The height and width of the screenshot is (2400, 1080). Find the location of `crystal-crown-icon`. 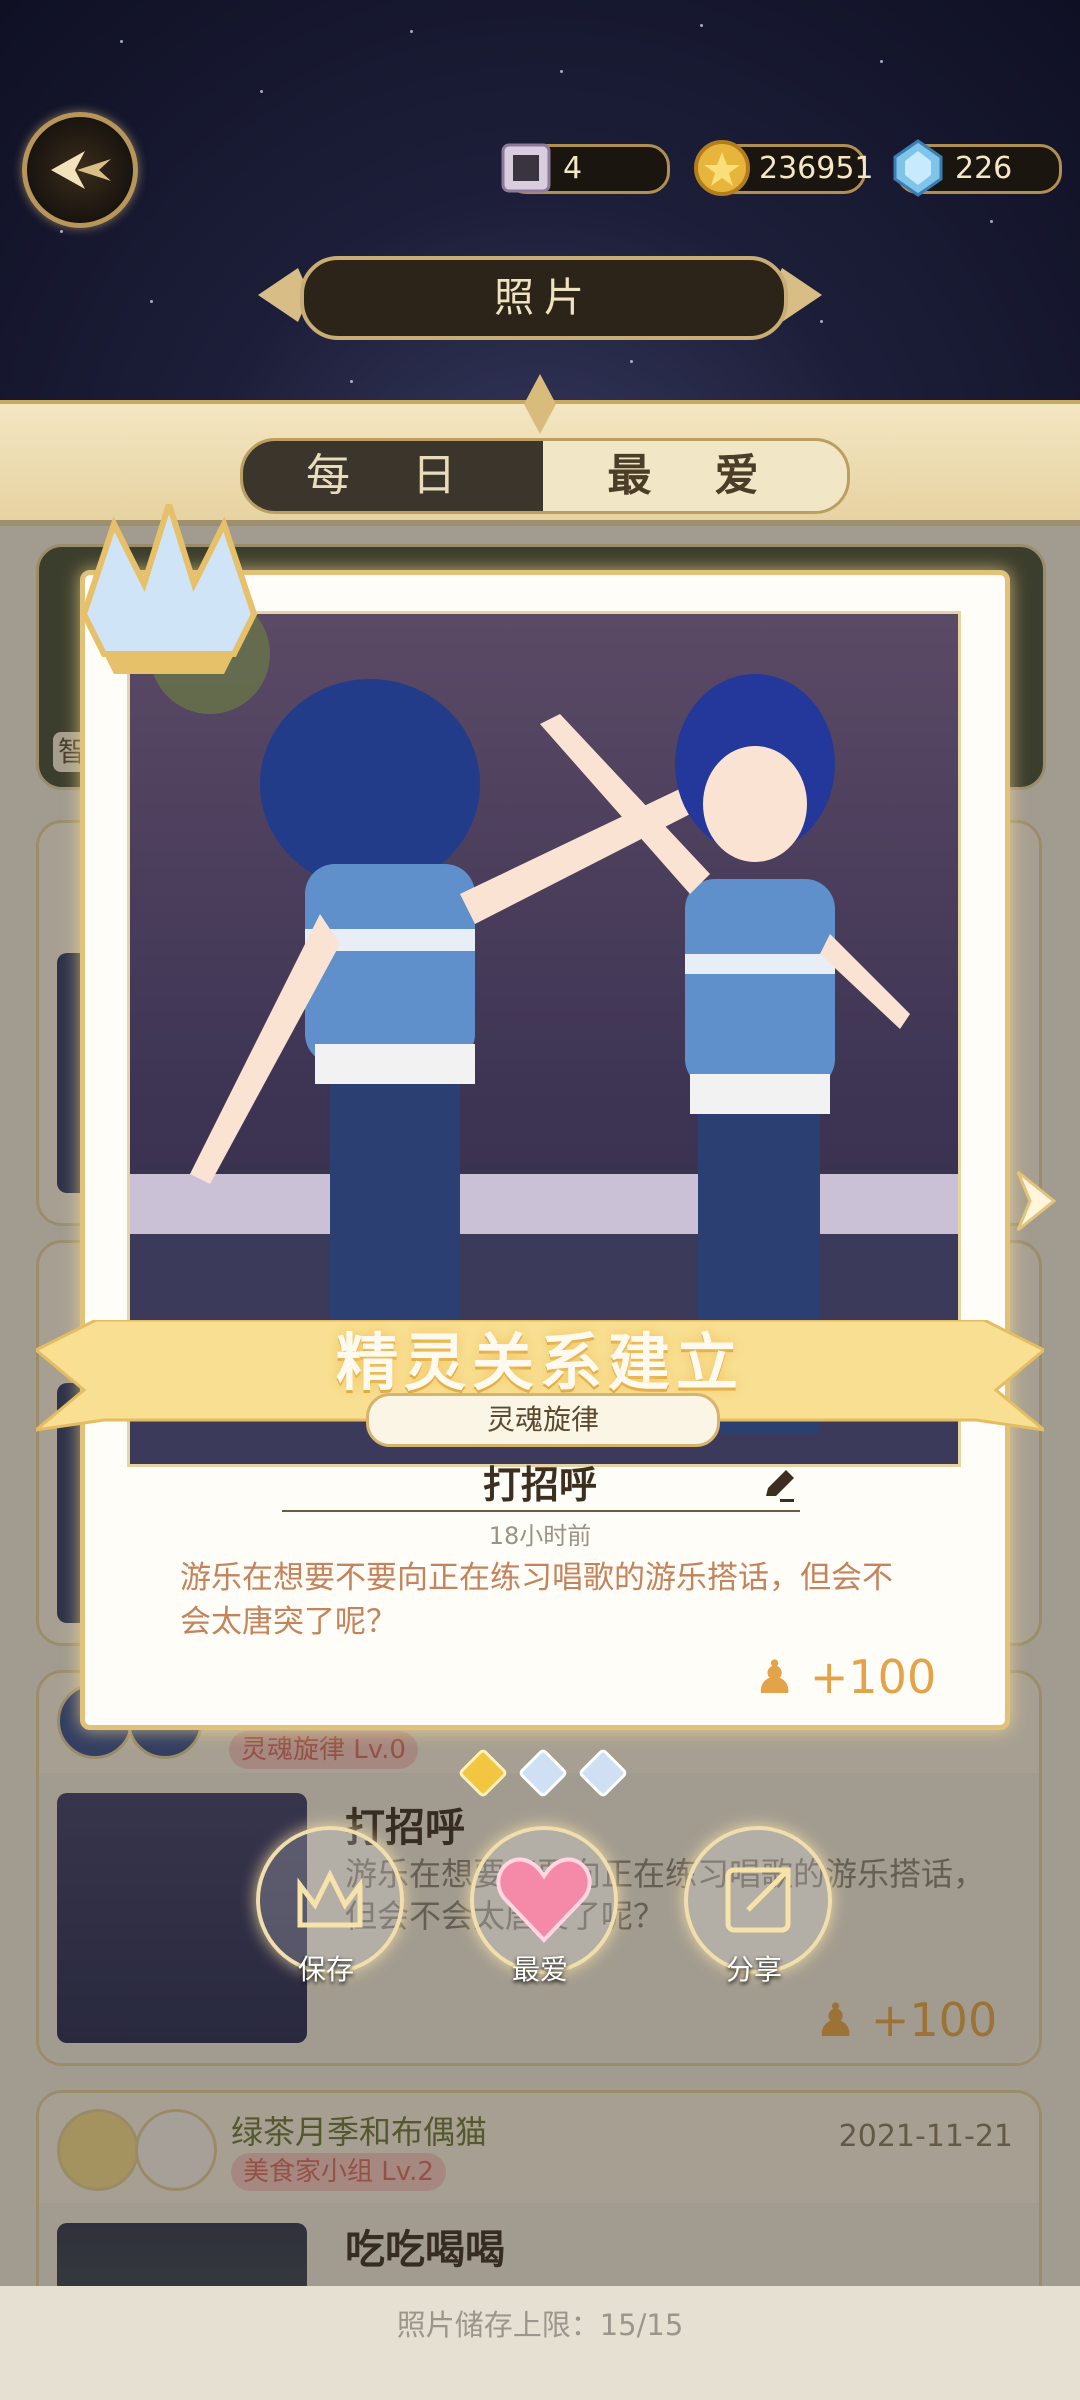

crystal-crown-icon is located at coordinates (169, 589).